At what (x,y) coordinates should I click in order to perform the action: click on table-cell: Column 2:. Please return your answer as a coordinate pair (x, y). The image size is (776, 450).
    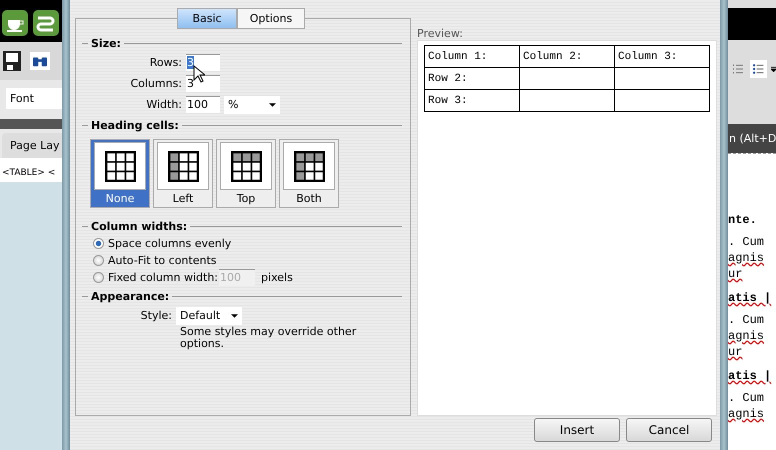
    Looking at the image, I should click on (567, 57).